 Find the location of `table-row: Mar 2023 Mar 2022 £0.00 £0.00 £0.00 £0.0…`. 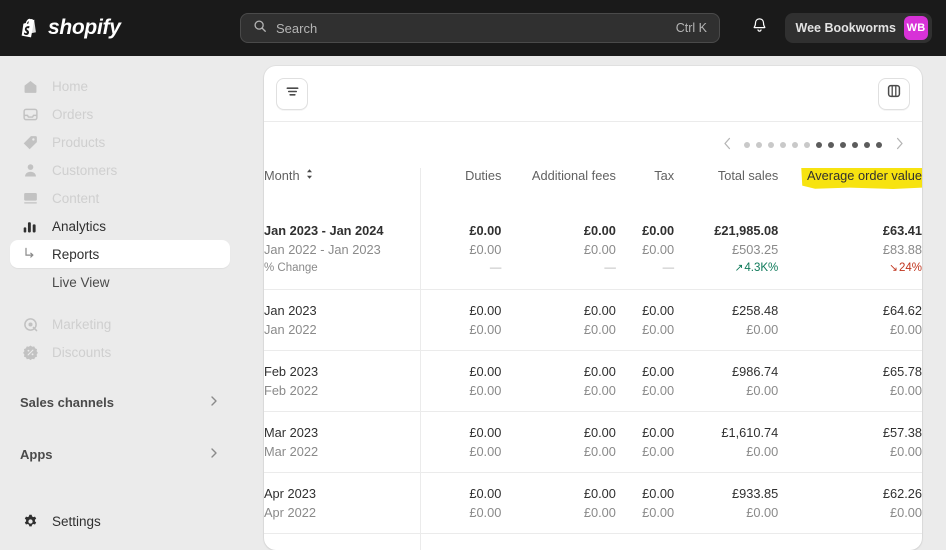

table-row: Mar 2023 Mar 2022 £0.00 £0.00 £0.00 £0.0… is located at coordinates (593, 442).